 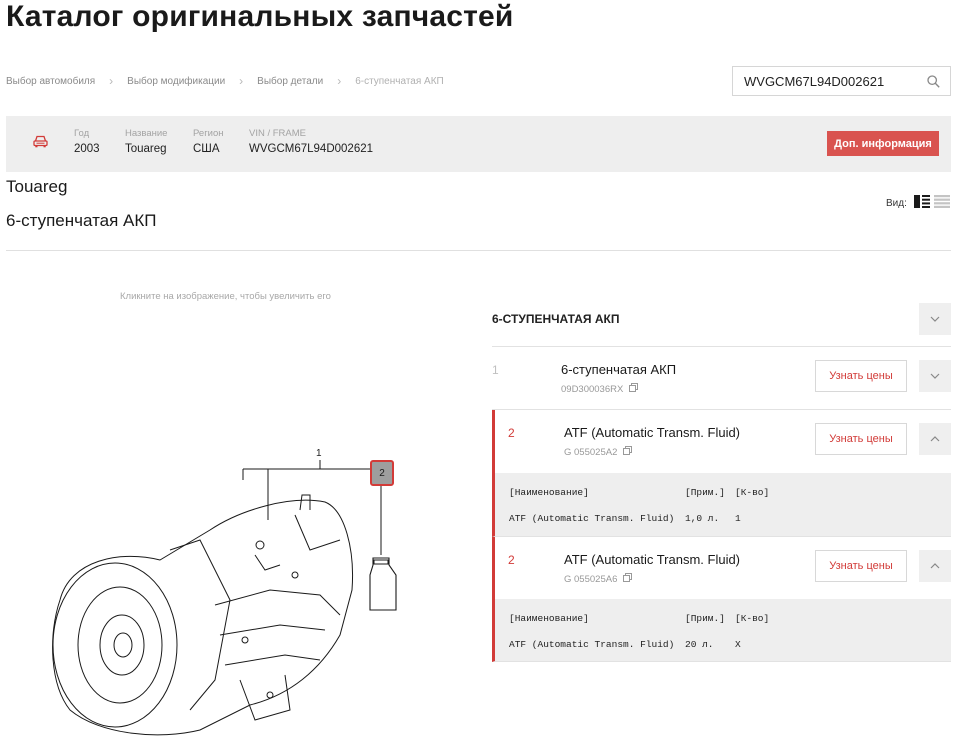 What do you see at coordinates (896, 203) in the screenshot?
I see `view-label: Вид:` at bounding box center [896, 203].